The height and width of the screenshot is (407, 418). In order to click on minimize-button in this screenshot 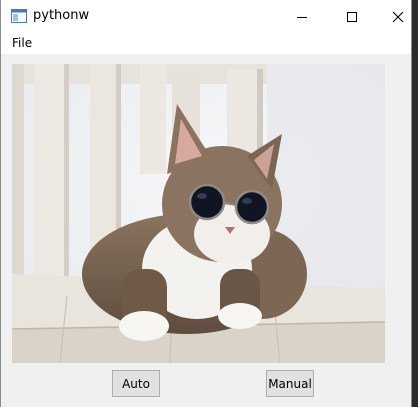, I will do `click(302, 16)`.